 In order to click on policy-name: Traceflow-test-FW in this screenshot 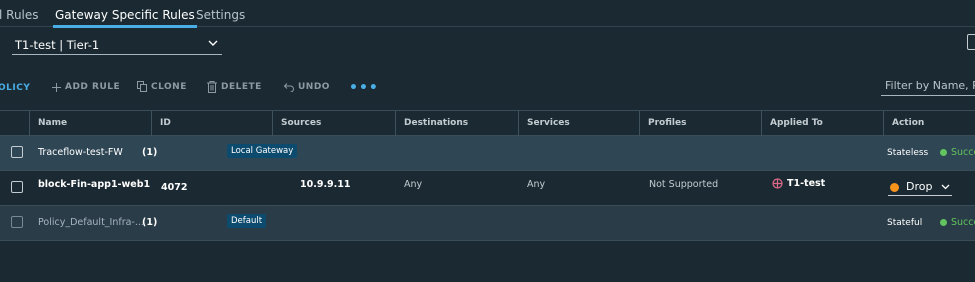, I will do `click(80, 152)`.